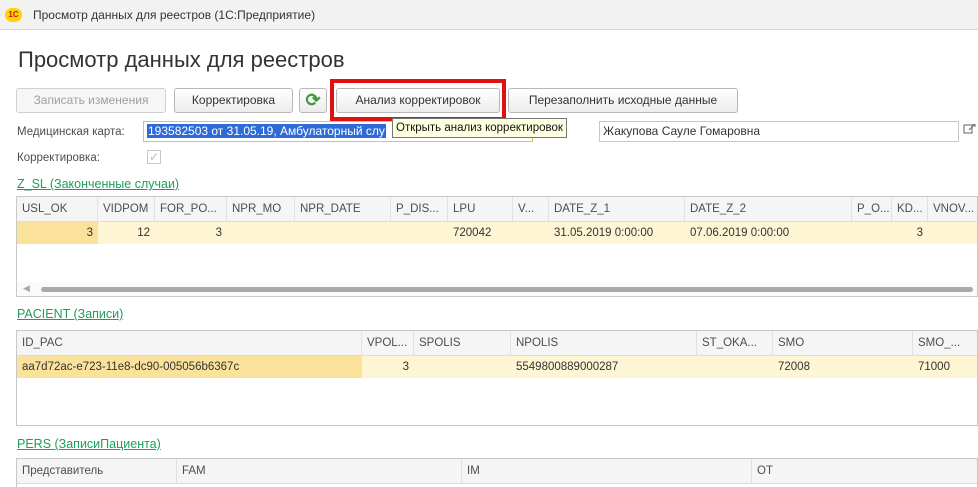 Image resolution: width=978 pixels, height=487 pixels. What do you see at coordinates (480, 209) in the screenshot?
I see `column-header: LPU` at bounding box center [480, 209].